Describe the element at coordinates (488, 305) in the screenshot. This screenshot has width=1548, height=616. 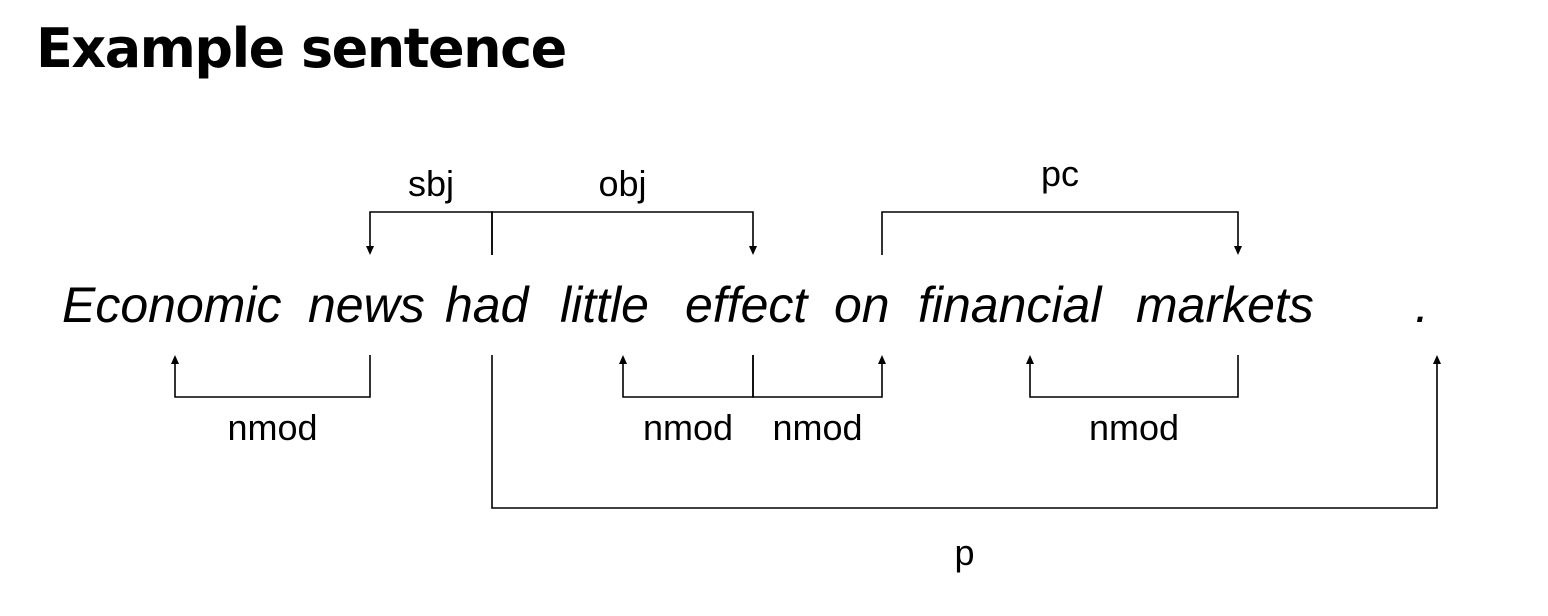
I see `word-token: had` at that location.